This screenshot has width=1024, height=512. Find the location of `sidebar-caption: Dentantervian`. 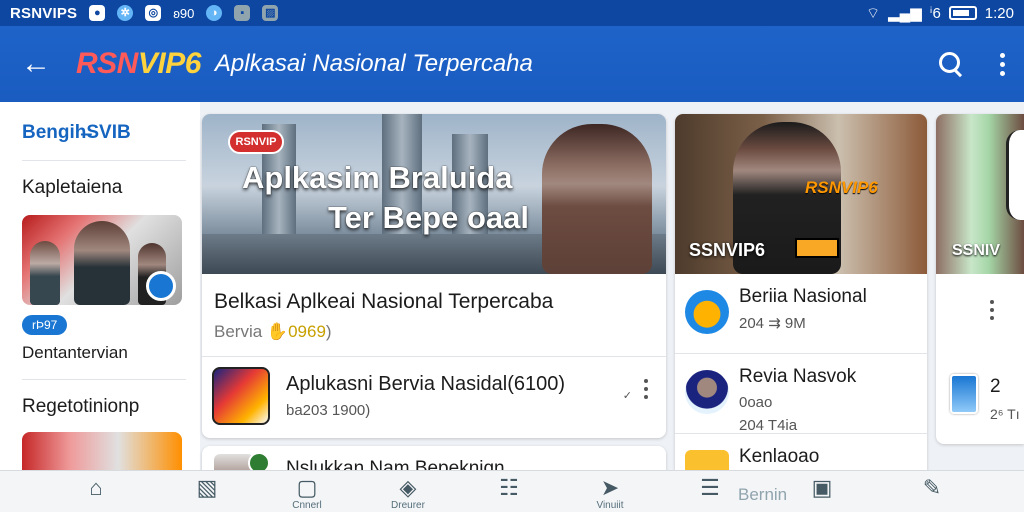

sidebar-caption: Dentantervian is located at coordinates (104, 353).